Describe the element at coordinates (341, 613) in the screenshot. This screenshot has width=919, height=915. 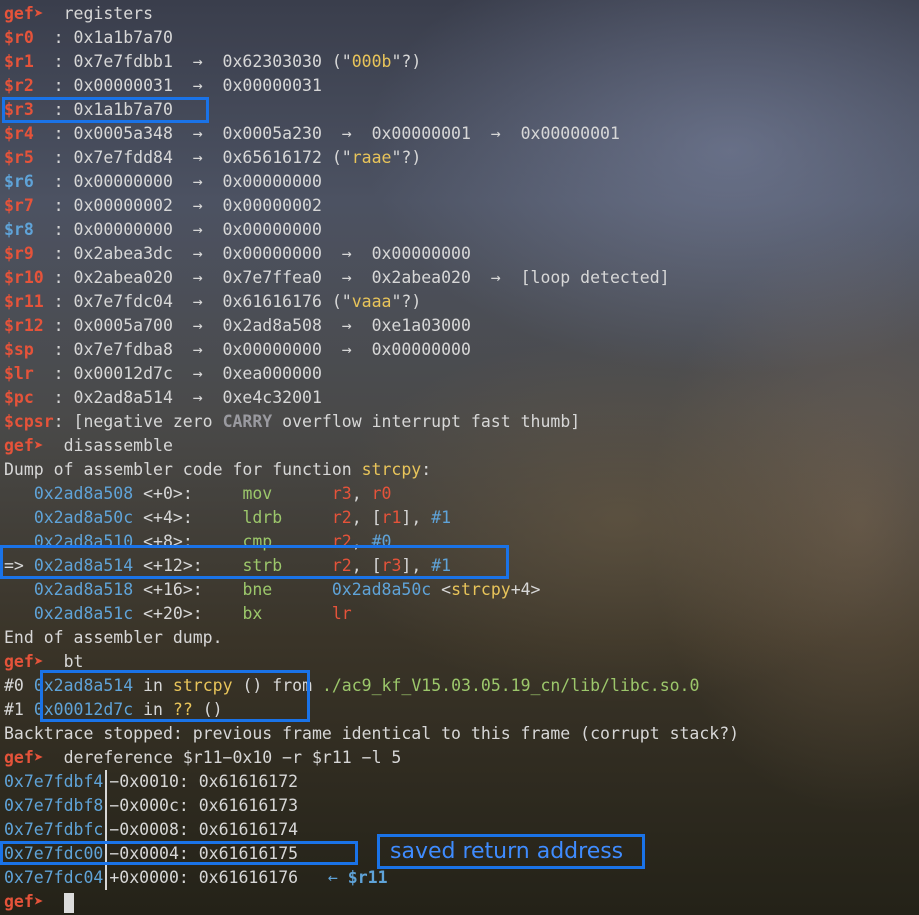
I see `asm-operand: lr` at that location.